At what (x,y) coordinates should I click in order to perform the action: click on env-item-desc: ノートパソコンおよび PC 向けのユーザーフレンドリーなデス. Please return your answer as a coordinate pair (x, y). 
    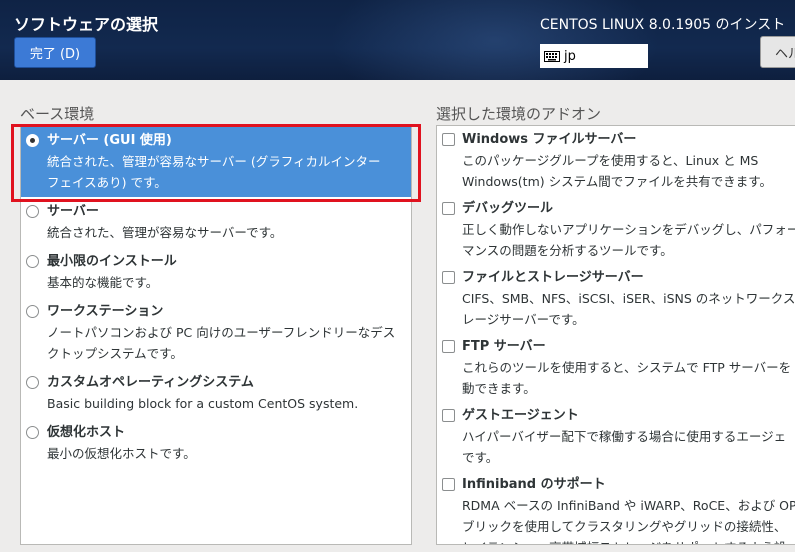
    Looking at the image, I should click on (221, 332).